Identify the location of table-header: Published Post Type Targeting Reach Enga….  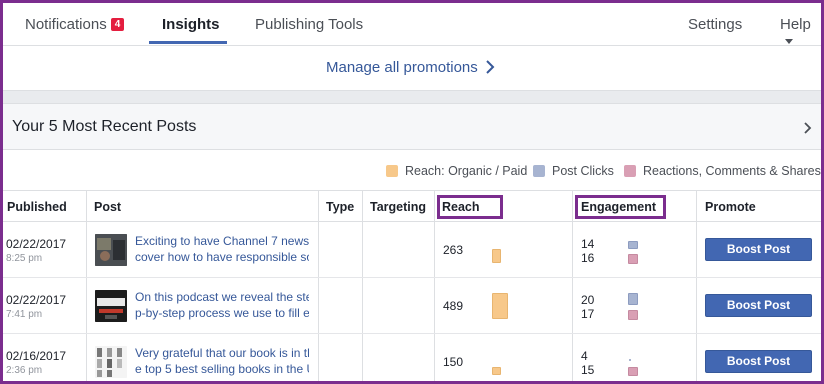
(412, 206).